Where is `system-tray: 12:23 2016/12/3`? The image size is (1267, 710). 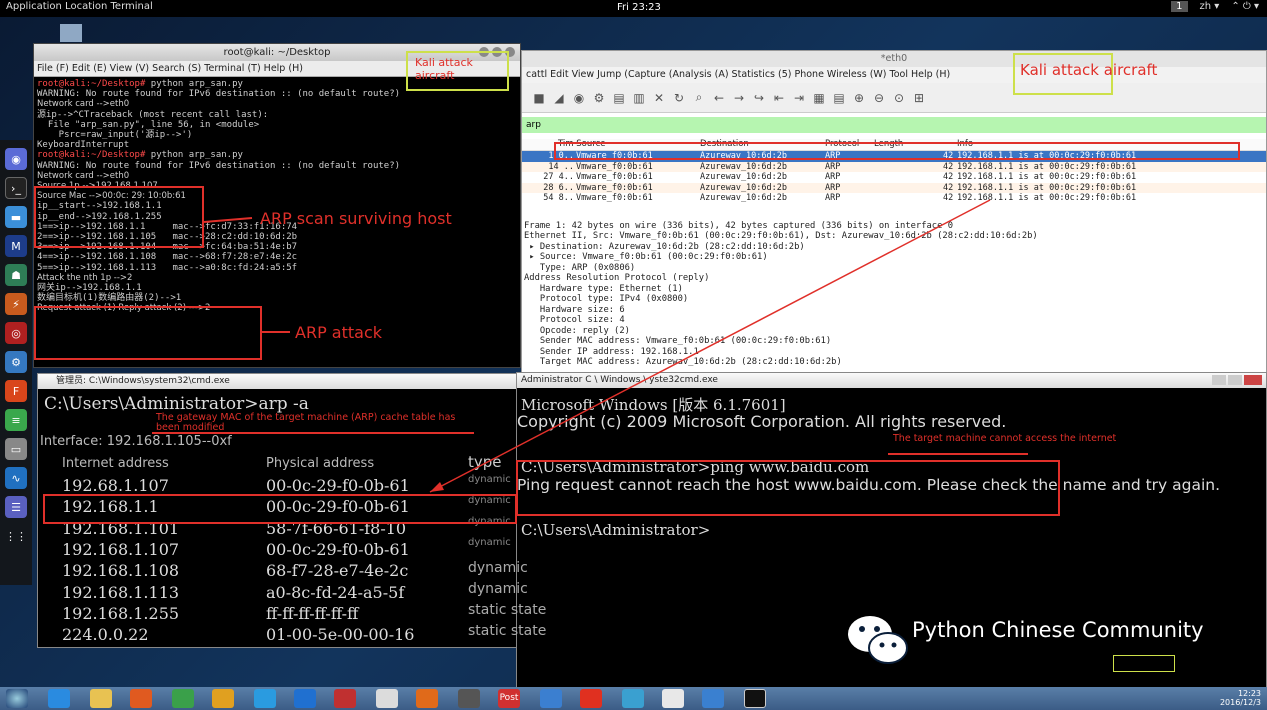
system-tray: 12:23 2016/12/3 is located at coordinates (1240, 698).